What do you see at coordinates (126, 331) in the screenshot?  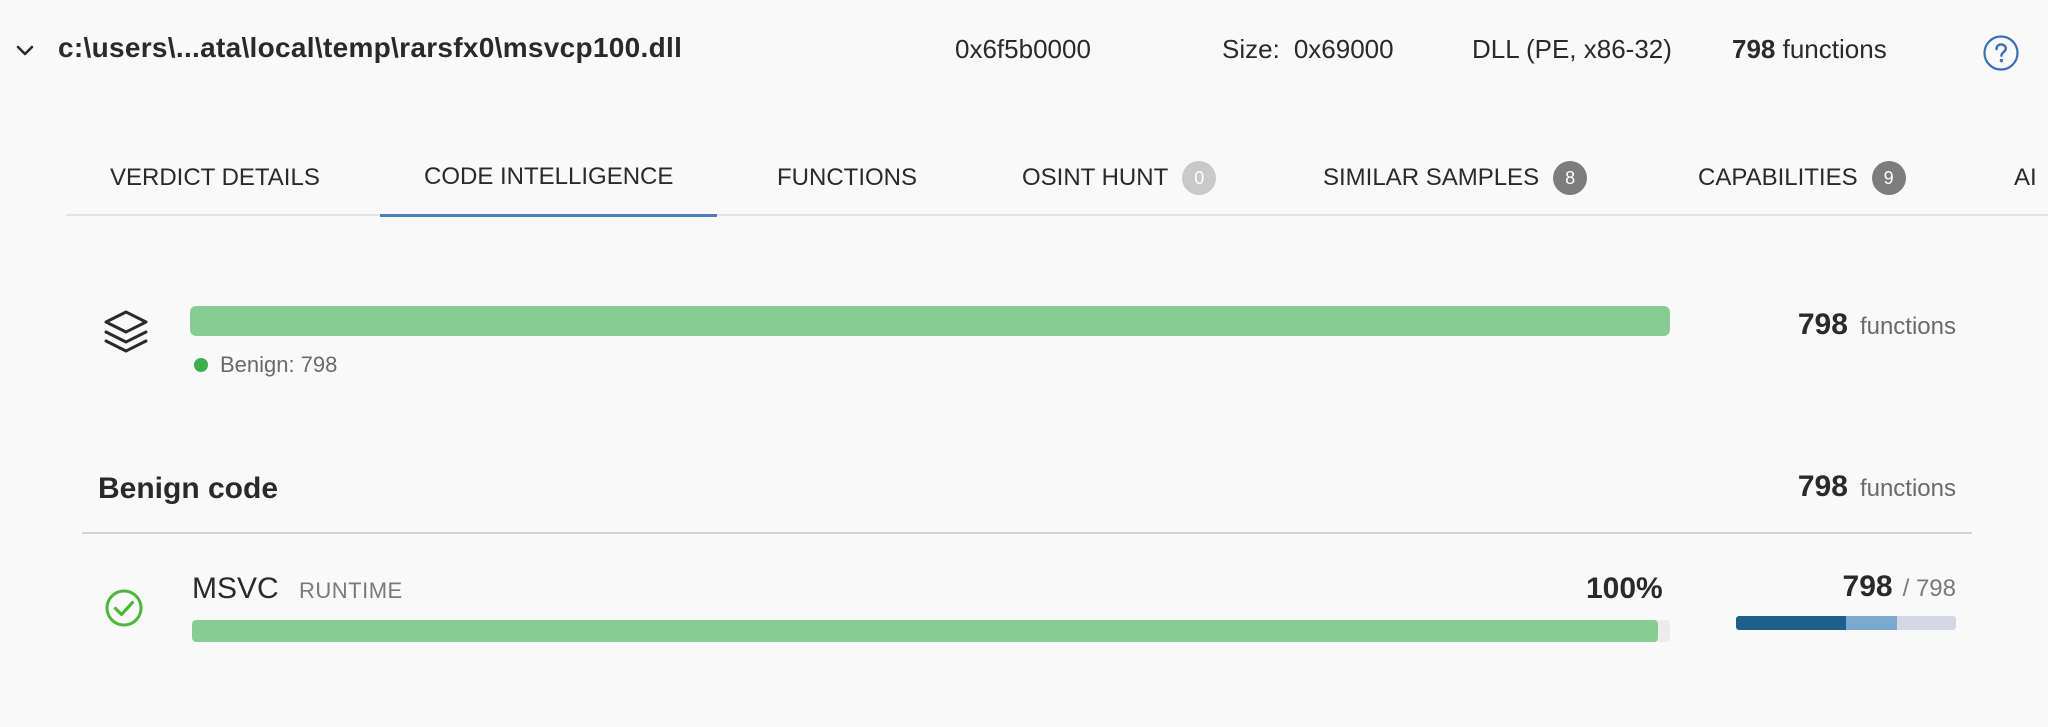 I see `layers-icon` at bounding box center [126, 331].